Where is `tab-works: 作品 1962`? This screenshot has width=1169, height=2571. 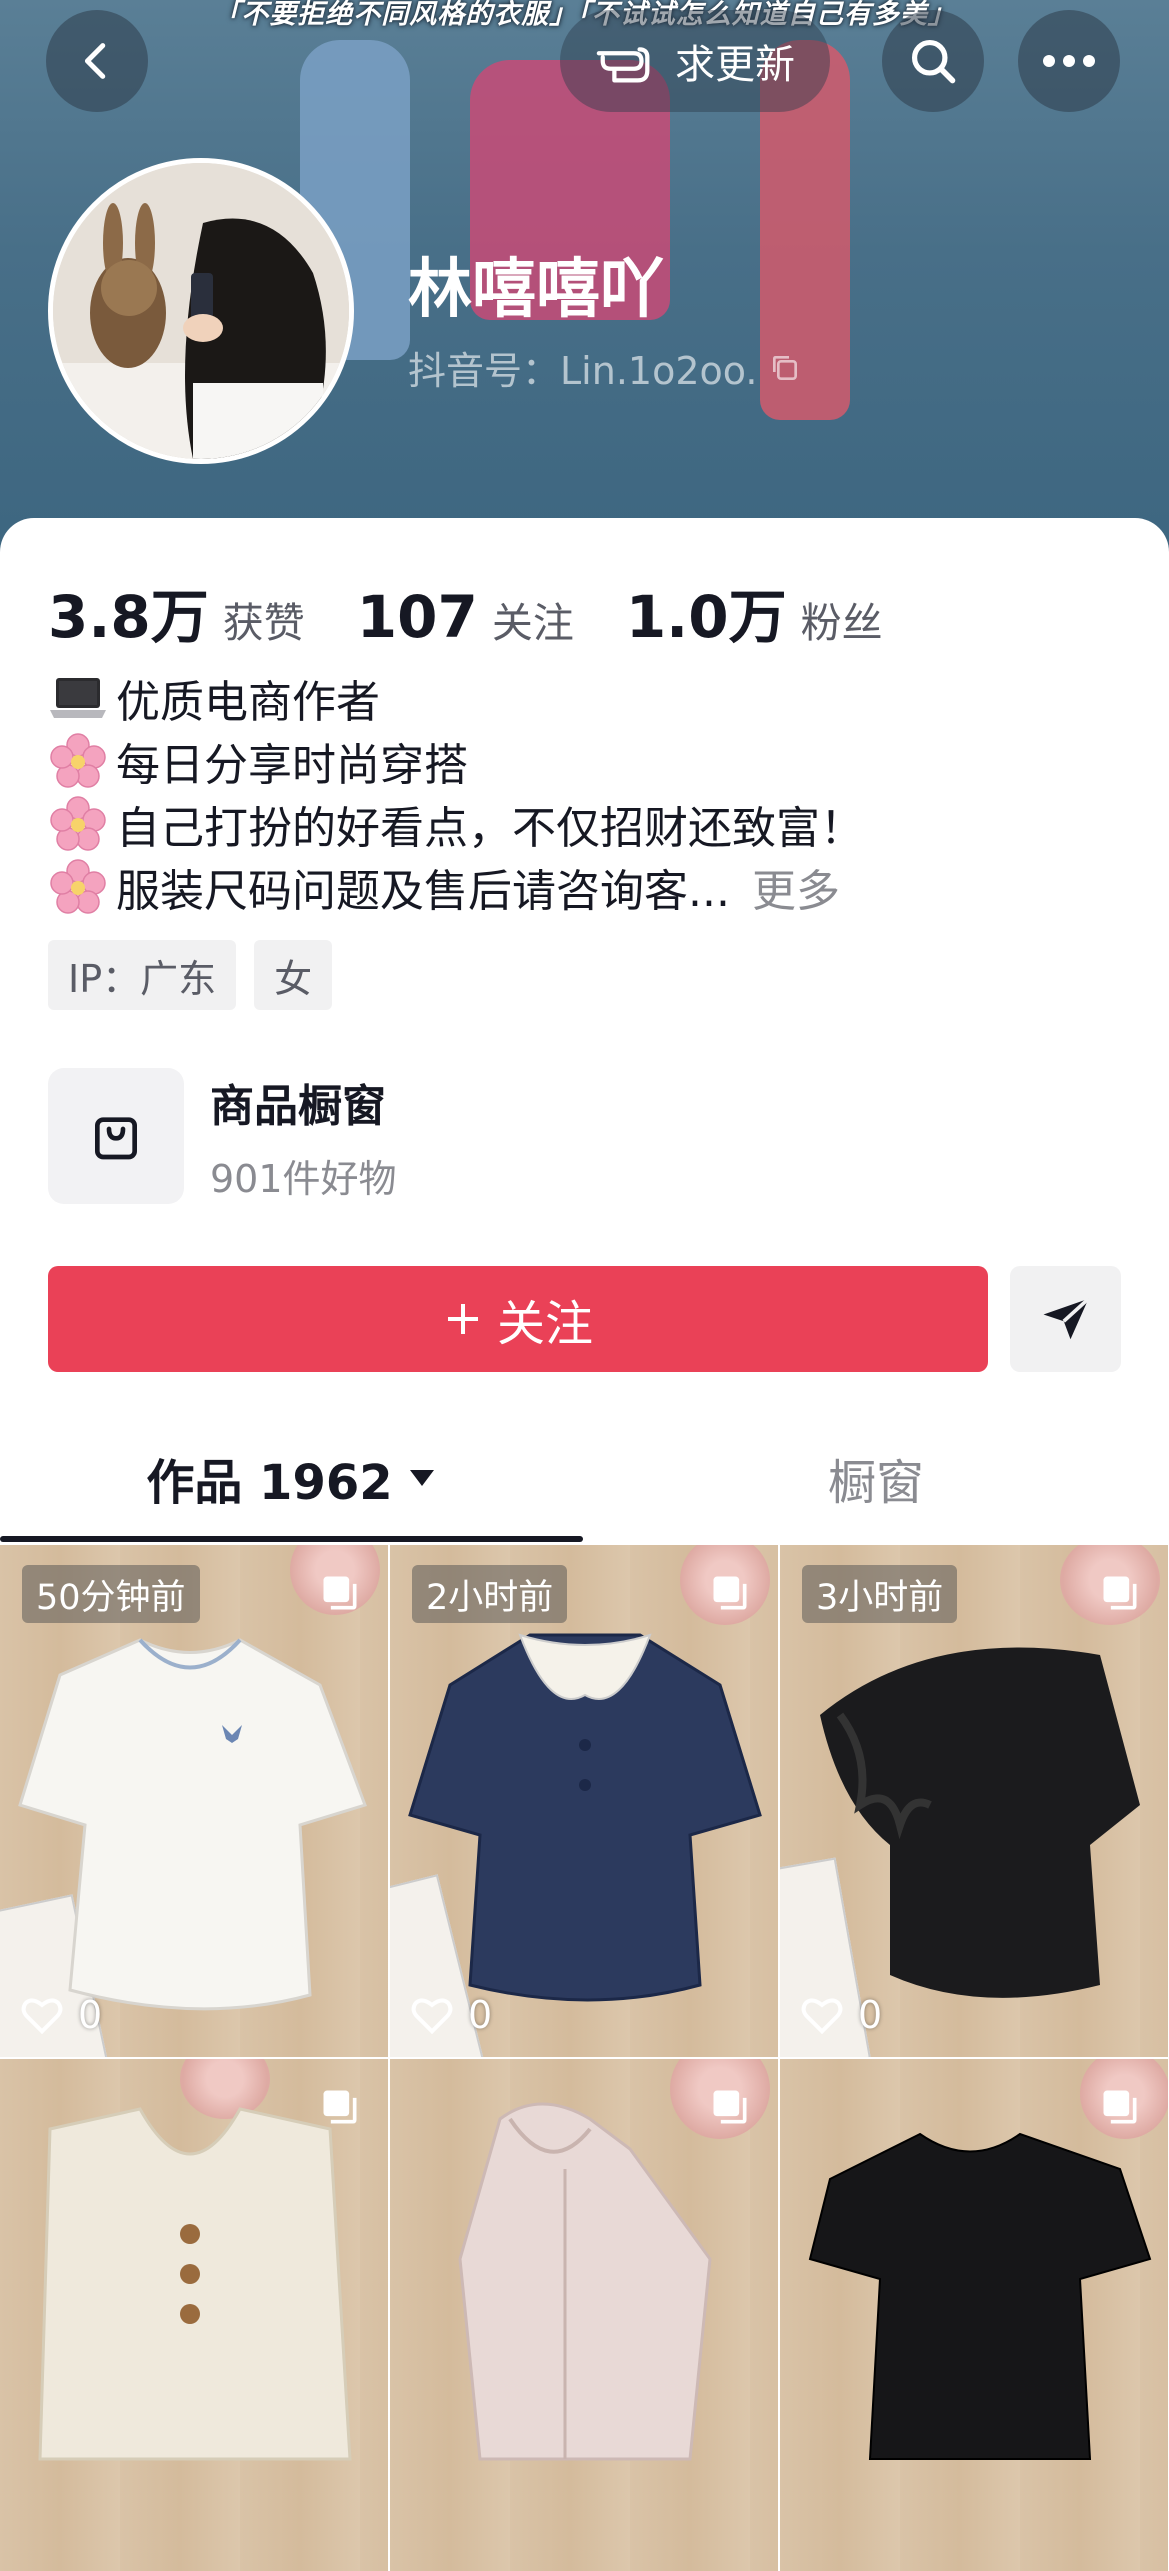
tab-works: 作品 1962 is located at coordinates (291, 1478).